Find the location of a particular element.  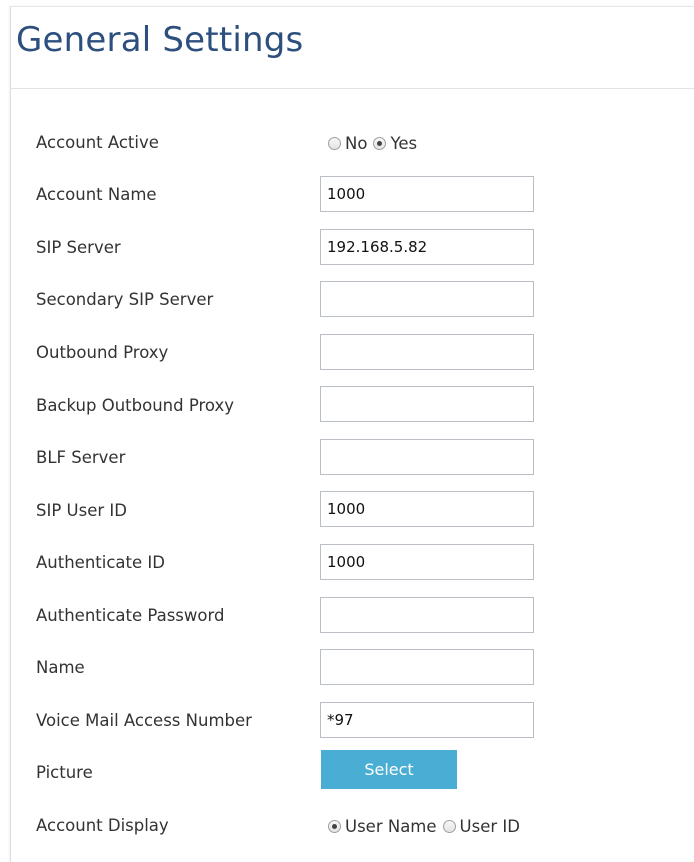

sip-server-label: SIP Server is located at coordinates (78, 247).